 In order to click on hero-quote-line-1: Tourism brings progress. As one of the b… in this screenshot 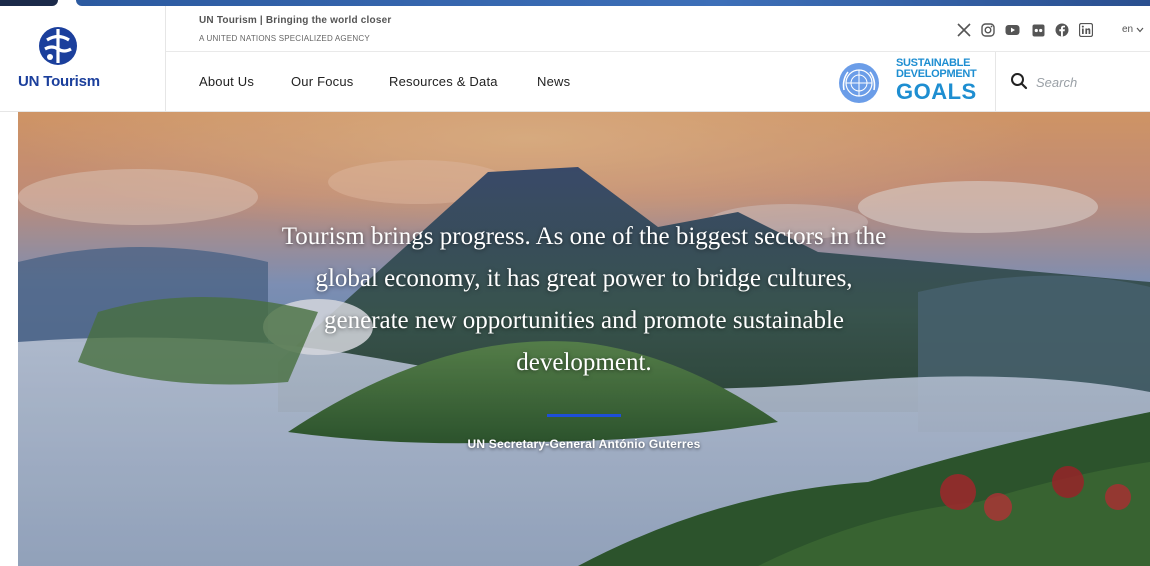, I will do `click(584, 236)`.